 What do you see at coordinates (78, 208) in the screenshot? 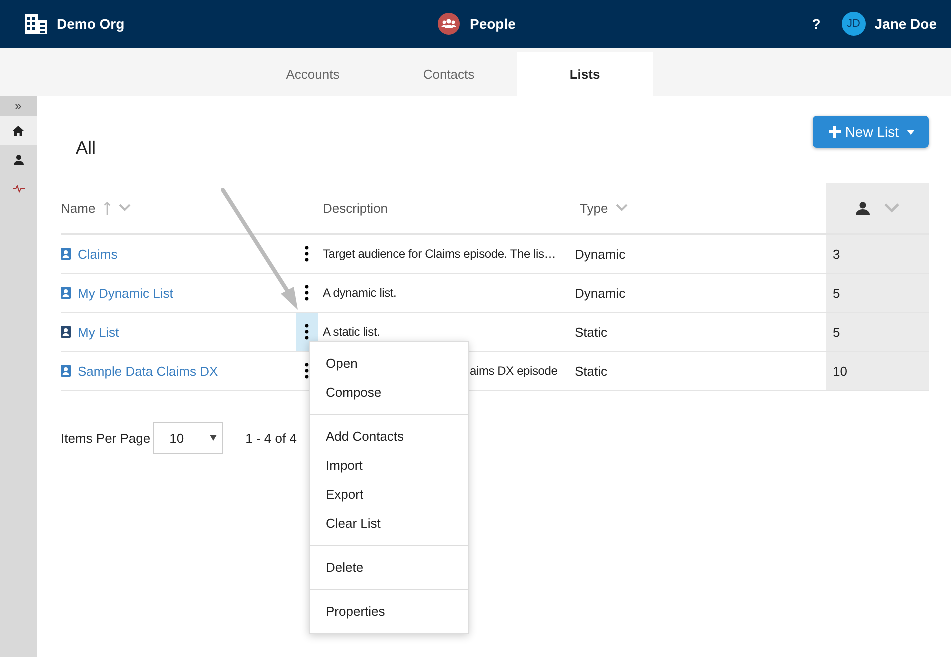
I see `column-header: Name` at bounding box center [78, 208].